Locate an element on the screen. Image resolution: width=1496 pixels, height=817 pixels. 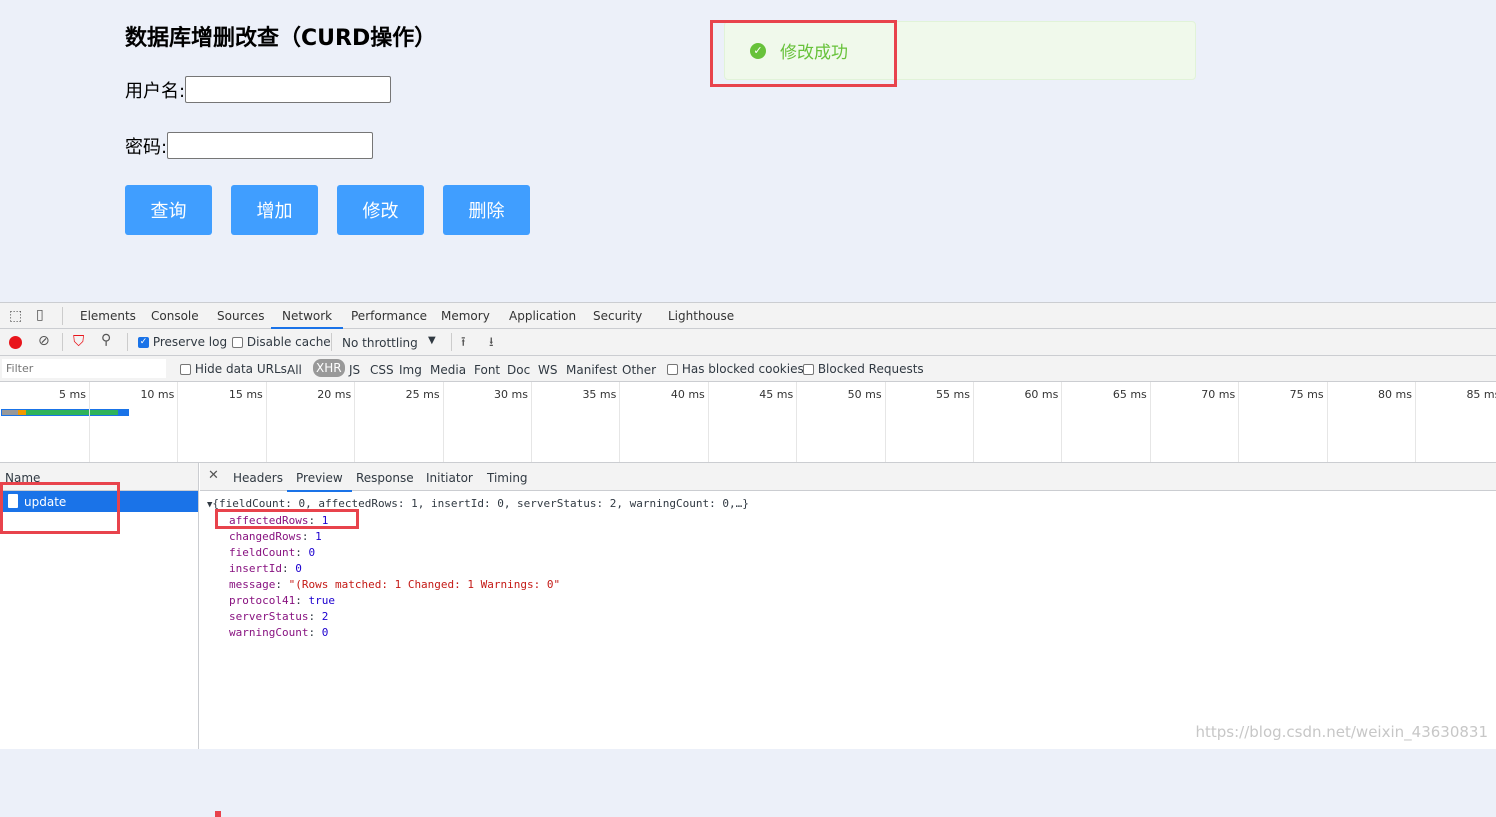
type-filter-js: JS is located at coordinates (354, 370).